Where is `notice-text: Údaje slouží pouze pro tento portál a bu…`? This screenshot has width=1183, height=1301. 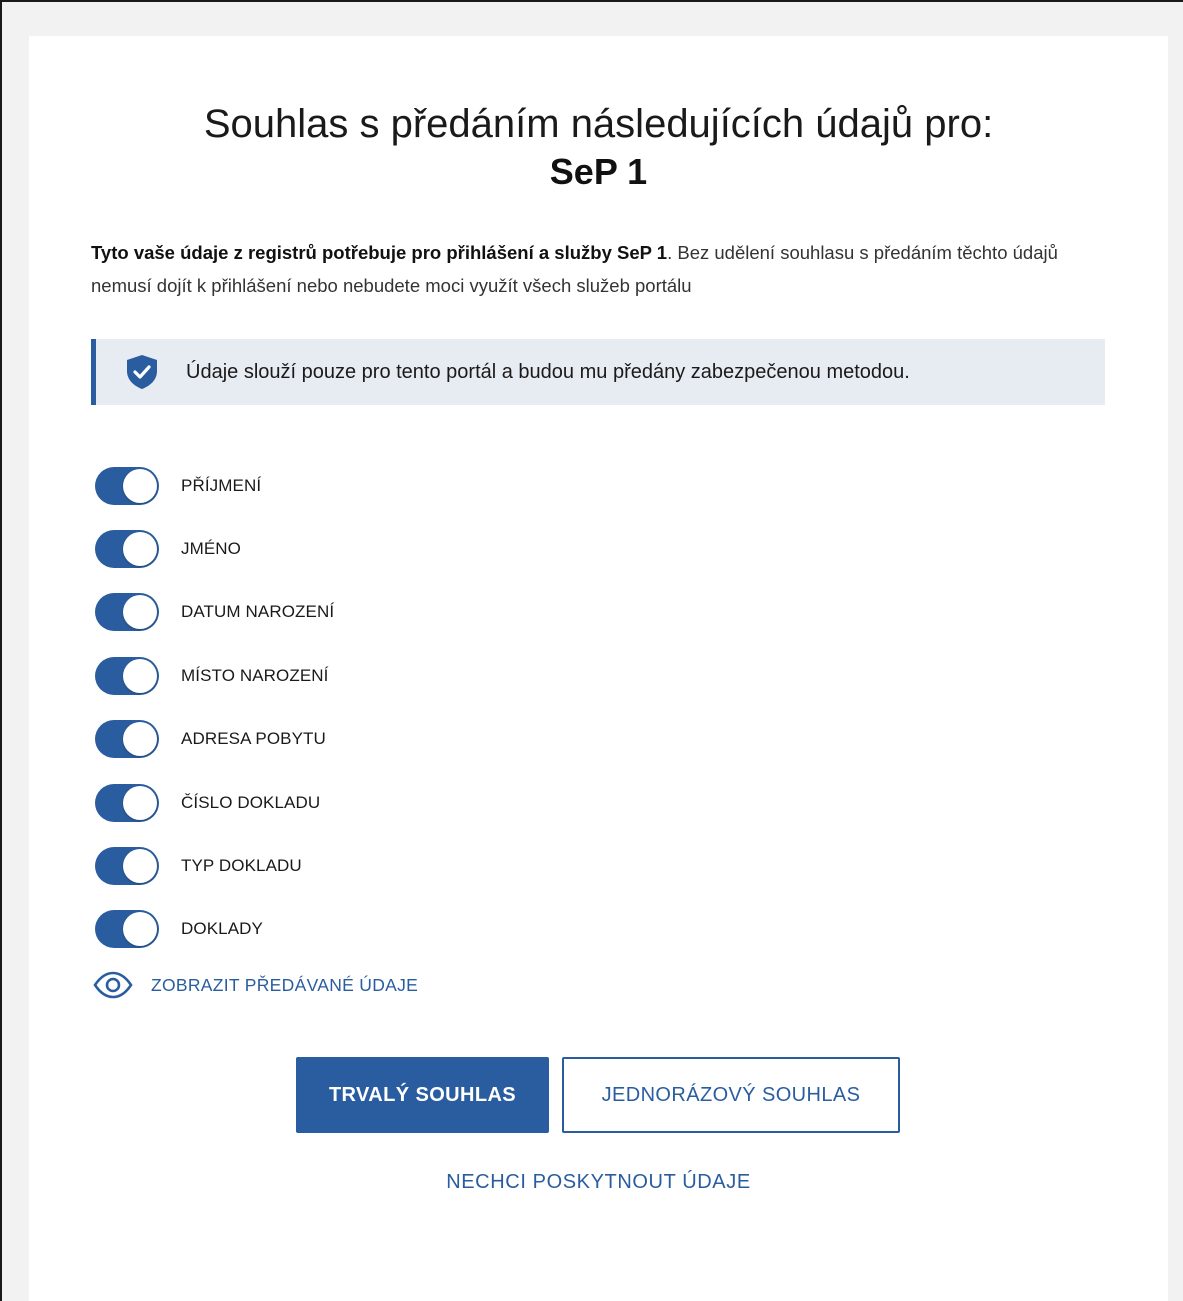 notice-text: Údaje slouží pouze pro tento portál a bu… is located at coordinates (548, 371).